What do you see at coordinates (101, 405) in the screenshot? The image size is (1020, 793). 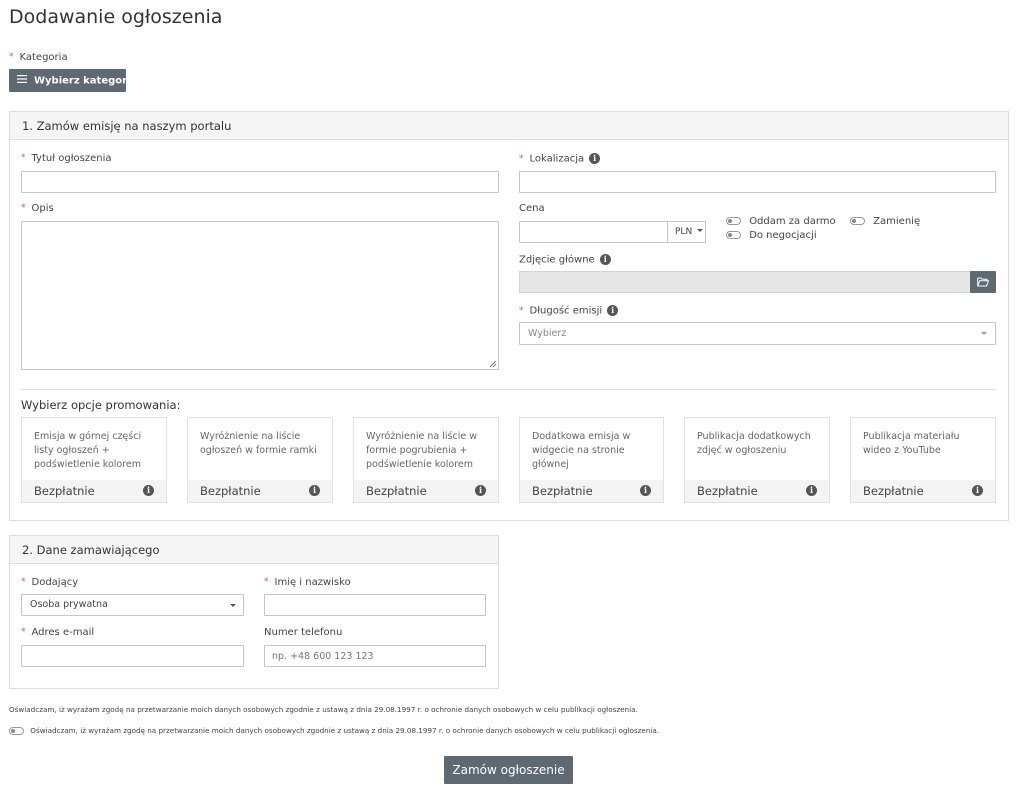 I see `promo-heading: Wybierz opcje promowania:` at bounding box center [101, 405].